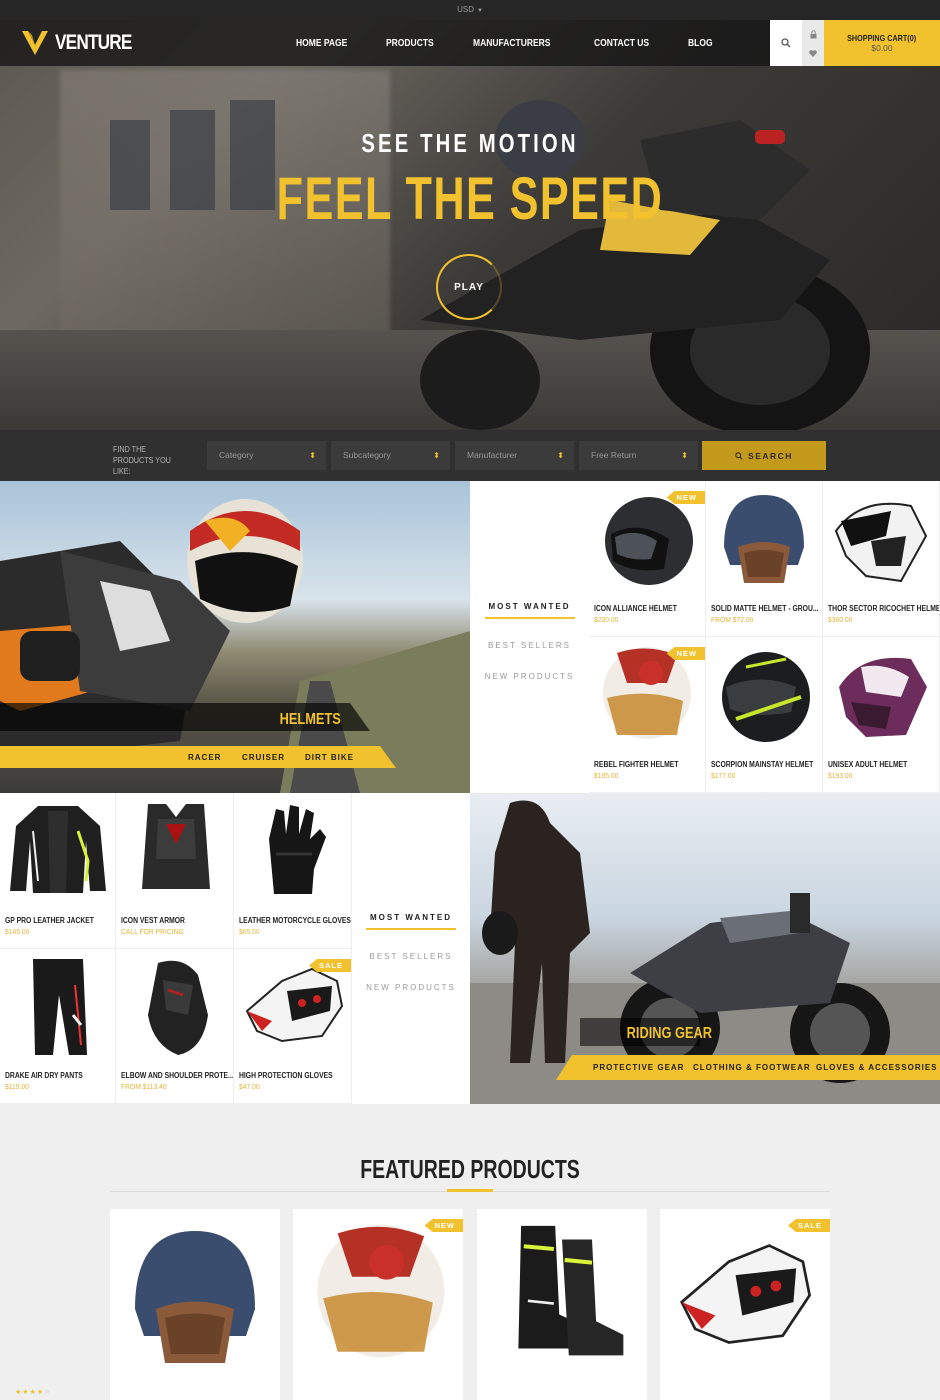 The height and width of the screenshot is (1400, 940). I want to click on nav-contact: CONTACT US, so click(621, 43).